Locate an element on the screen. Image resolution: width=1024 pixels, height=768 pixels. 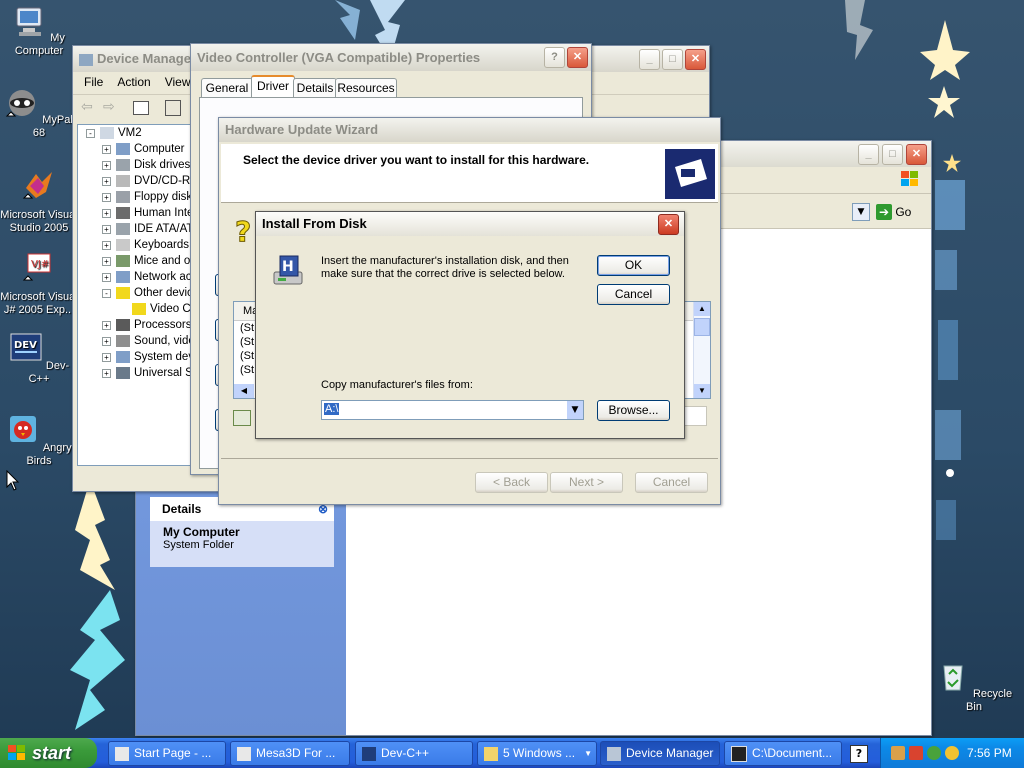
copy-files-label: Copy manufacturer's files from: is located at coordinates (397, 385).